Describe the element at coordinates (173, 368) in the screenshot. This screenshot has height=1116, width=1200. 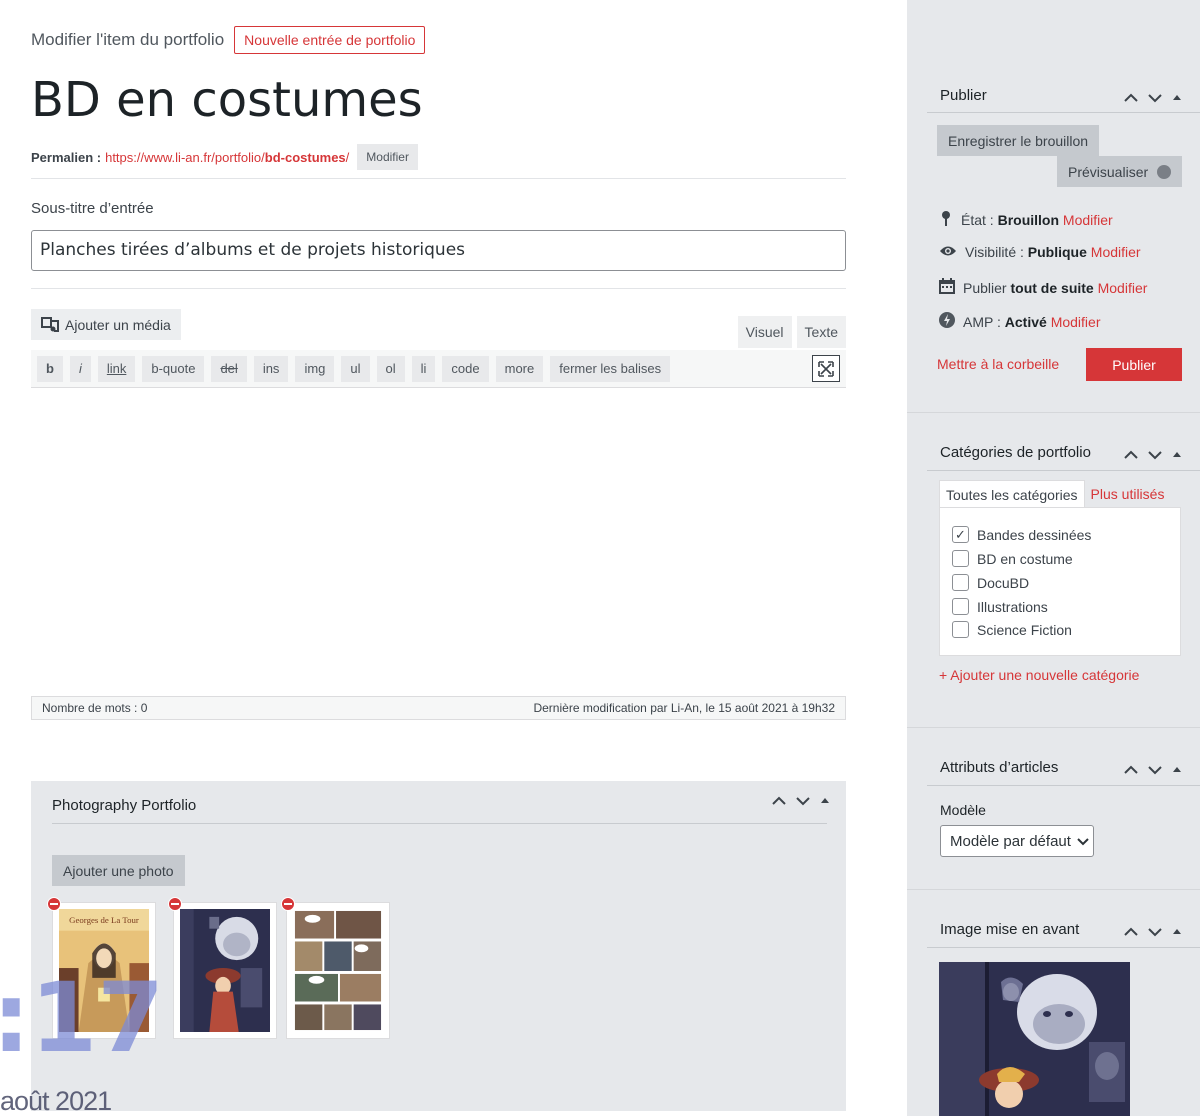
I see `qt-blockquote-button: b-quote` at that location.